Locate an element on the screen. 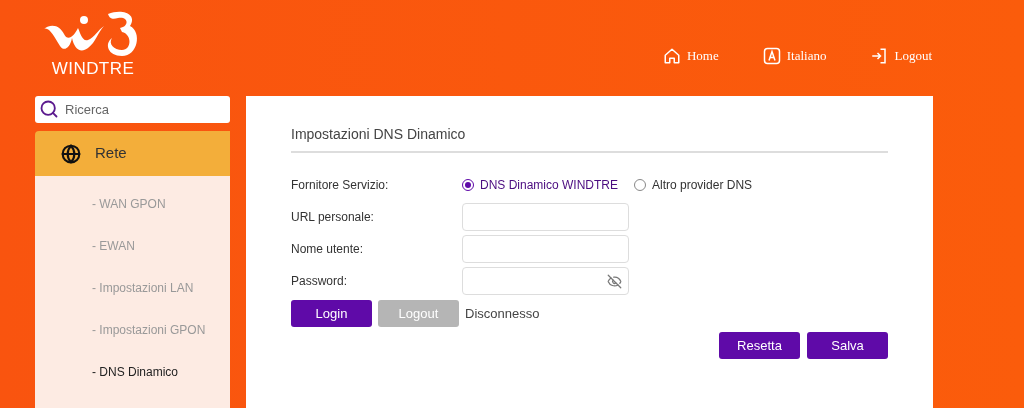 The width and height of the screenshot is (1024, 408). submenu-item: - DNS Dinamico is located at coordinates (161, 372).